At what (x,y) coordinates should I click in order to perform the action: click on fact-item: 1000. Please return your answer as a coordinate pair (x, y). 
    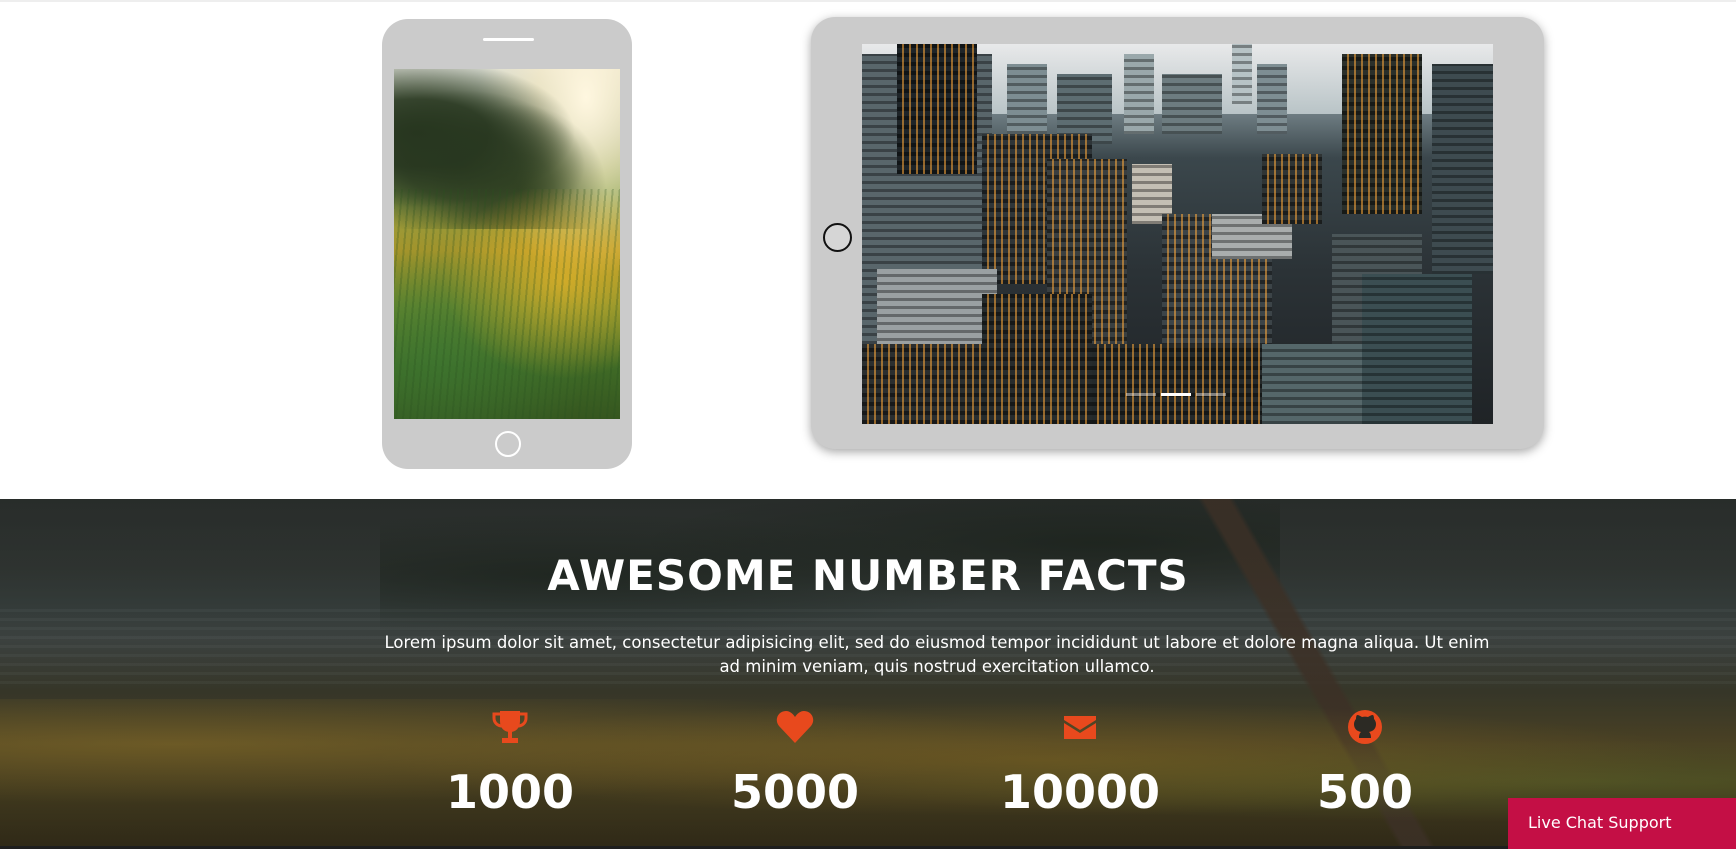
    Looking at the image, I should click on (510, 763).